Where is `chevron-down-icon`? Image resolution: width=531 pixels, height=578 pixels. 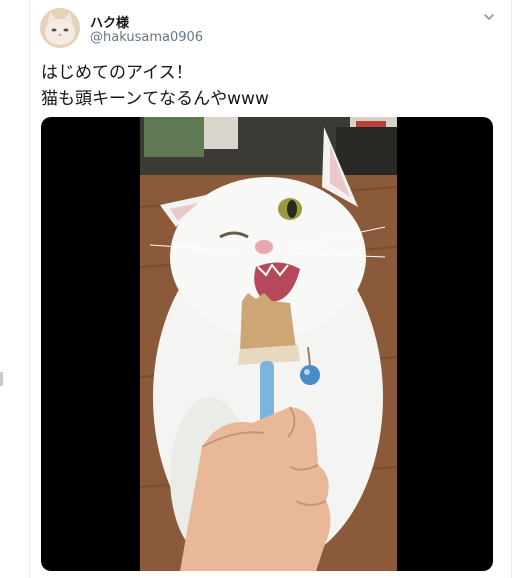 chevron-down-icon is located at coordinates (489, 17).